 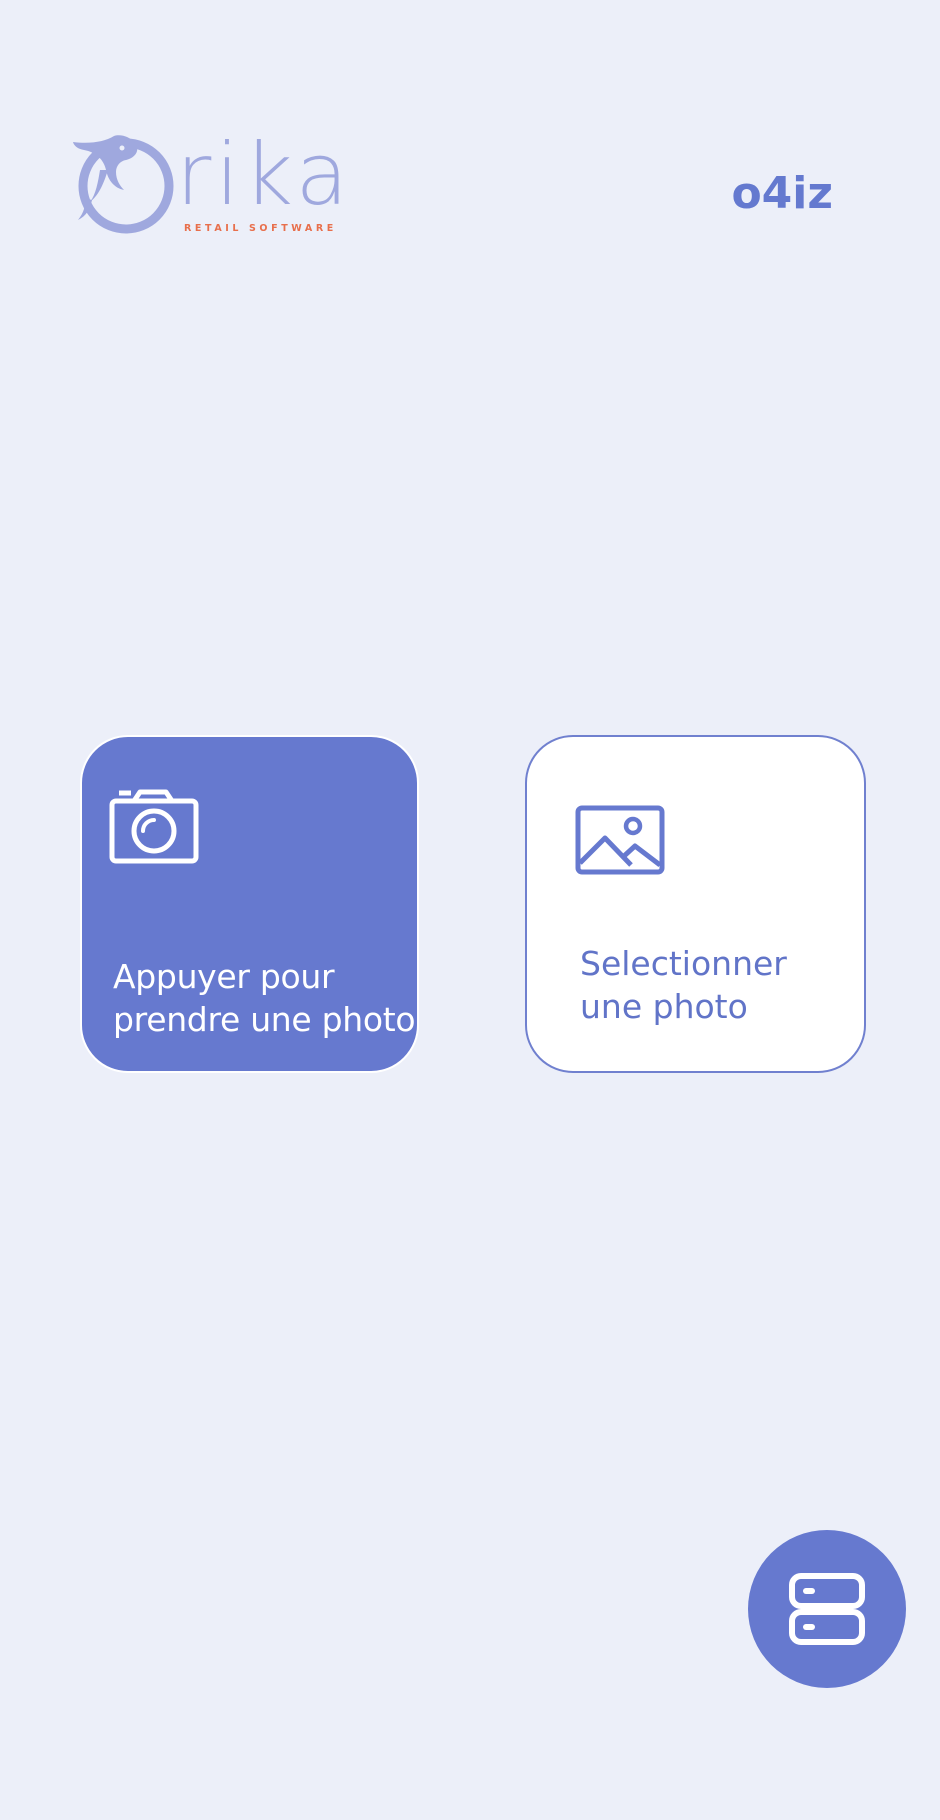 What do you see at coordinates (264, 175) in the screenshot?
I see `logo-wordmark: rika` at bounding box center [264, 175].